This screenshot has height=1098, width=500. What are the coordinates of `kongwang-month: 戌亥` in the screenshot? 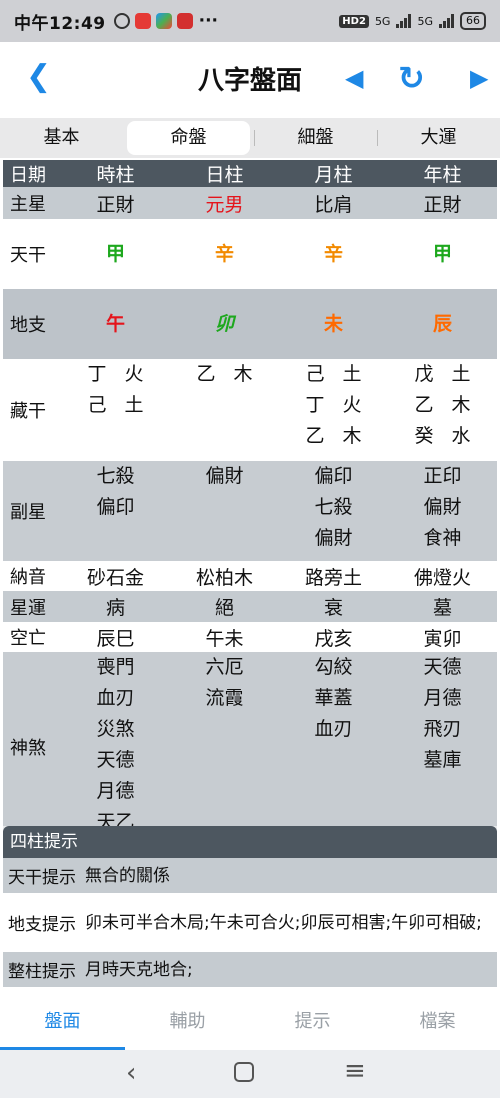 It's located at (333, 637).